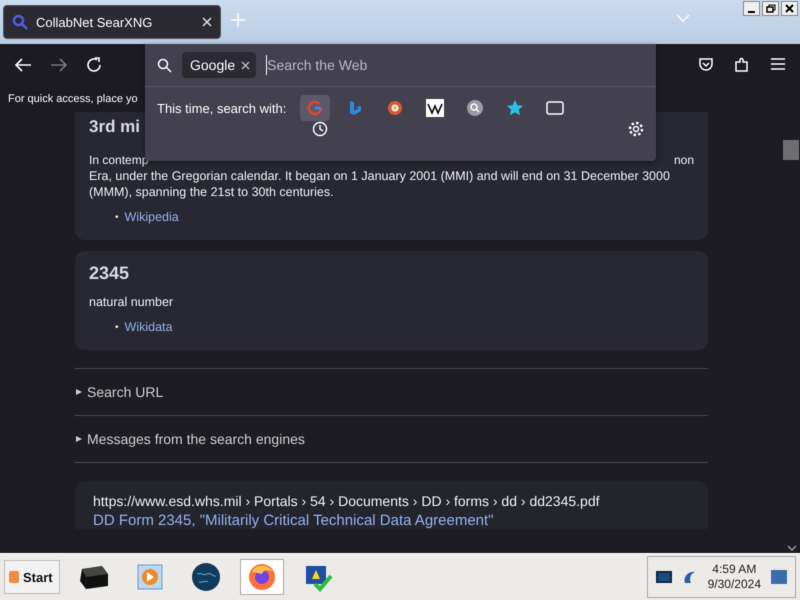  I want to click on start-button: Start, so click(32, 577).